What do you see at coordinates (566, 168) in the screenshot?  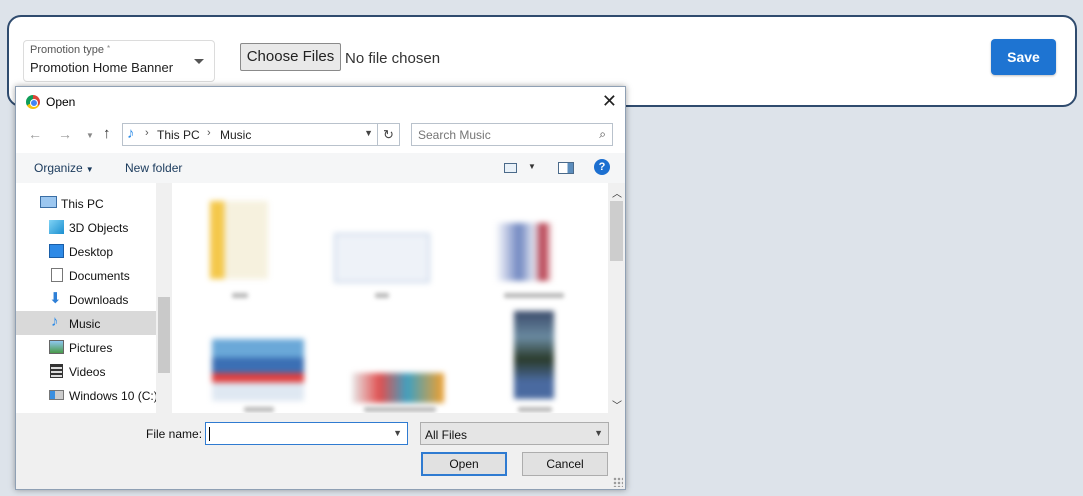 I see `preview-pane-icon` at bounding box center [566, 168].